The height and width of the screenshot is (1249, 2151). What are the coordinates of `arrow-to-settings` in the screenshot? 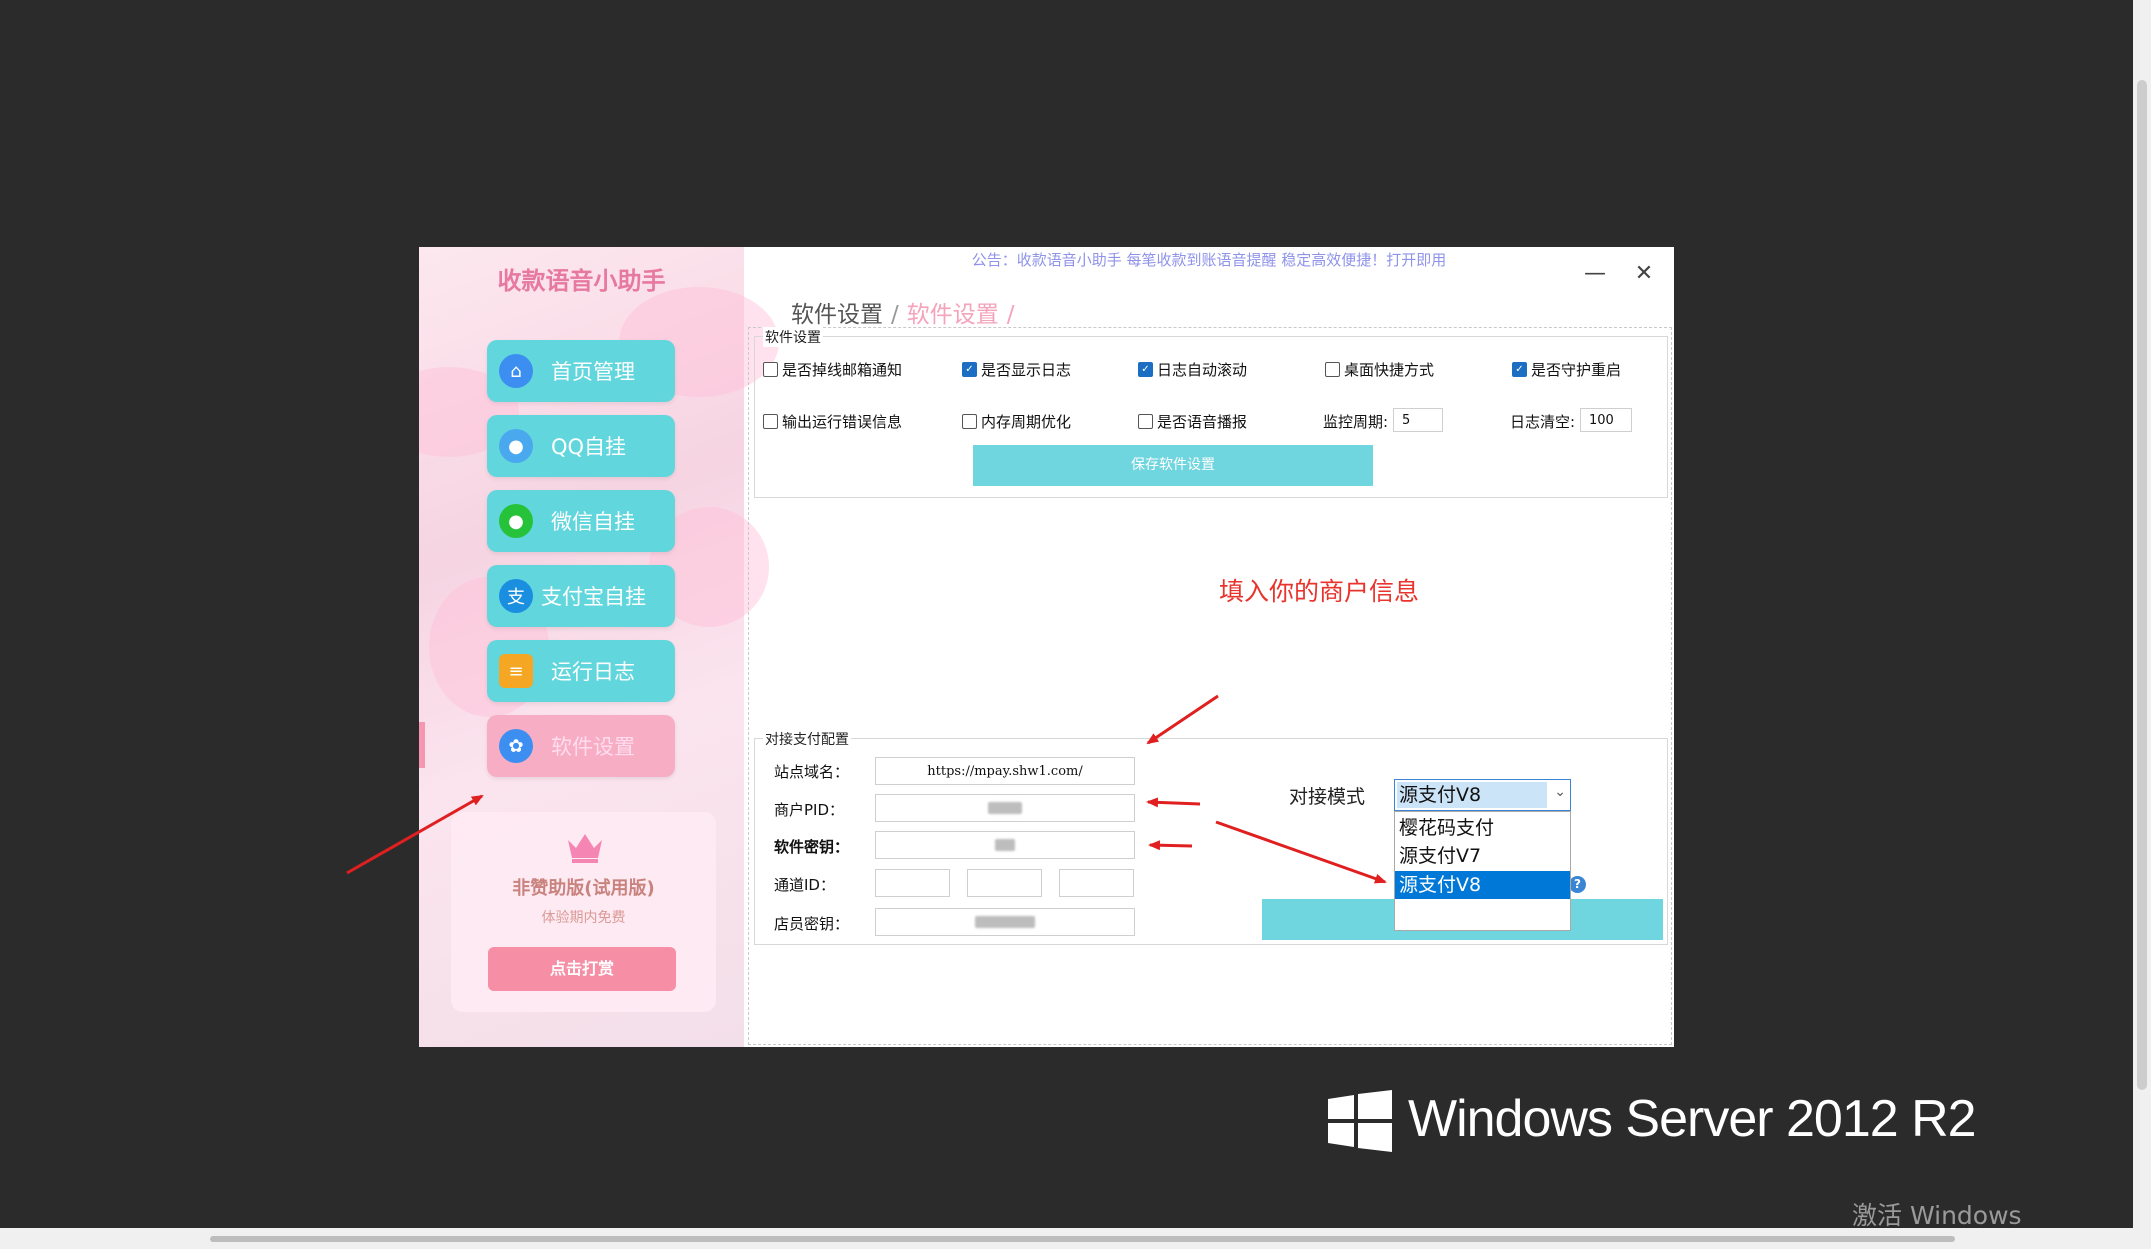 It's located at (415, 834).